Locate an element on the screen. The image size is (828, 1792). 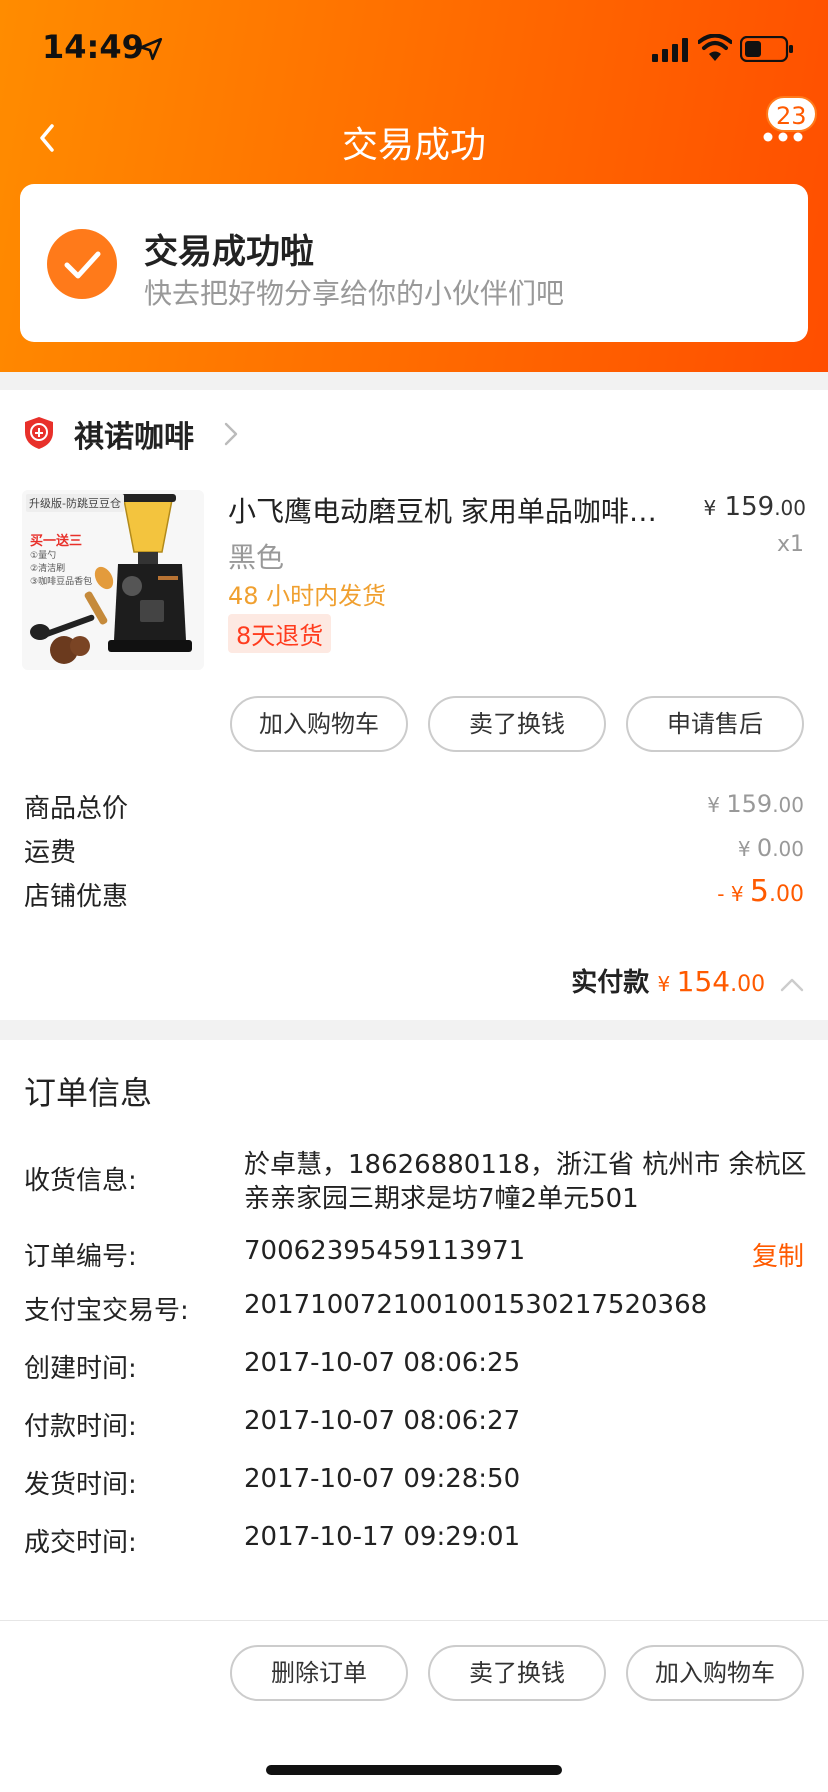
product-name: 小飞鹰电动磨豆机 家用单品咖啡磨豆机 is located at coordinates (448, 510).